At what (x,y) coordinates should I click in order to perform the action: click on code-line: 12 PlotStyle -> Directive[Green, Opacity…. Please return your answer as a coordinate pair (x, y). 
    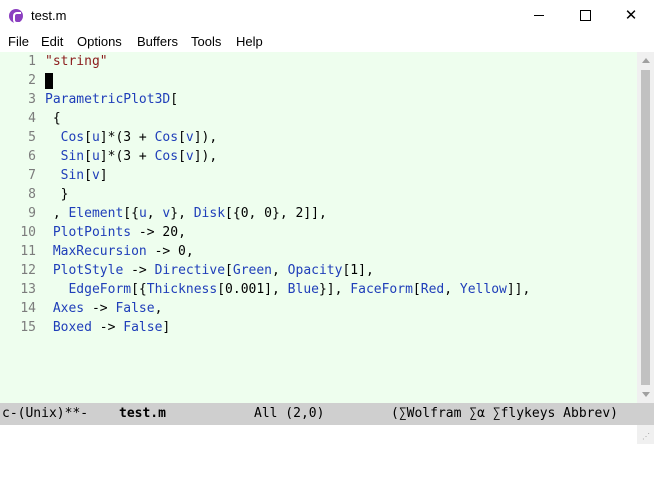
    Looking at the image, I should click on (318, 271).